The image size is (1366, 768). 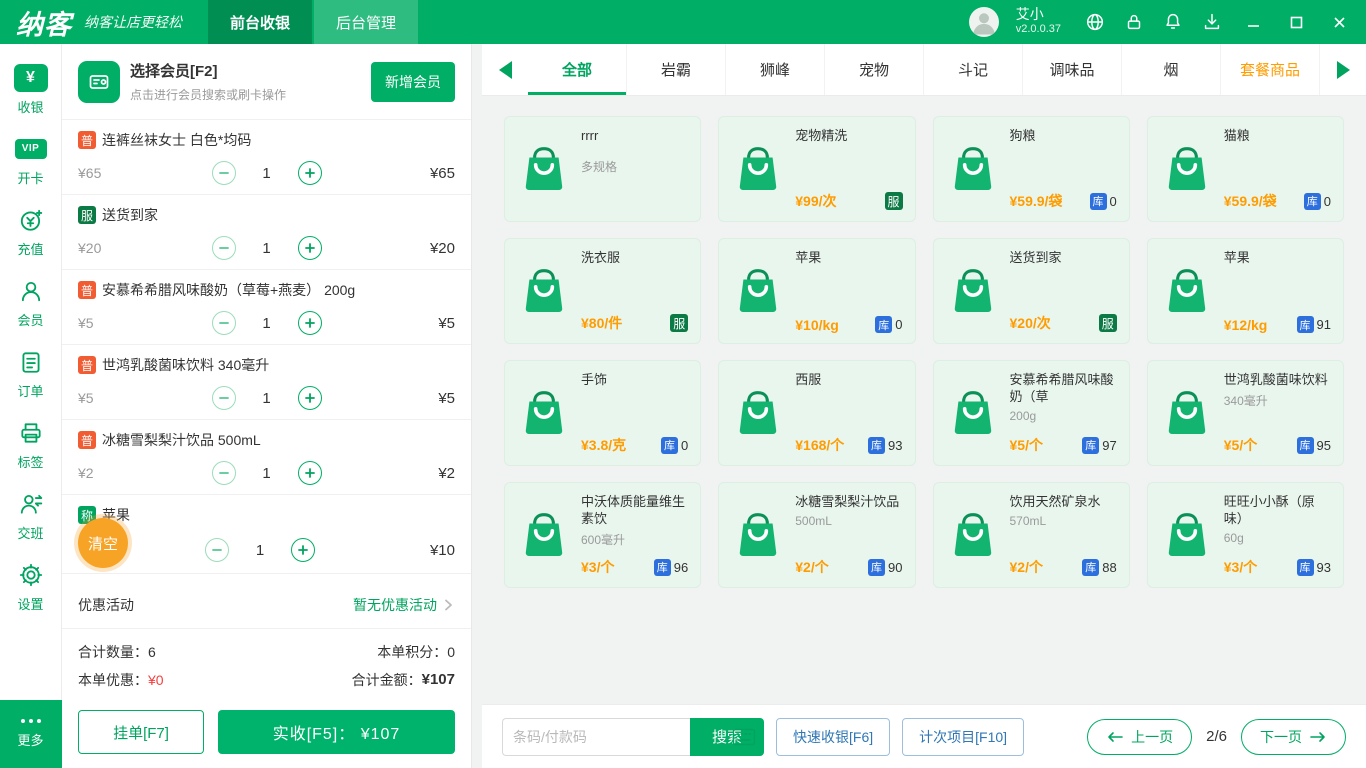 What do you see at coordinates (1240, 445) in the screenshot?
I see `product-price: ¥5/个` at bounding box center [1240, 445].